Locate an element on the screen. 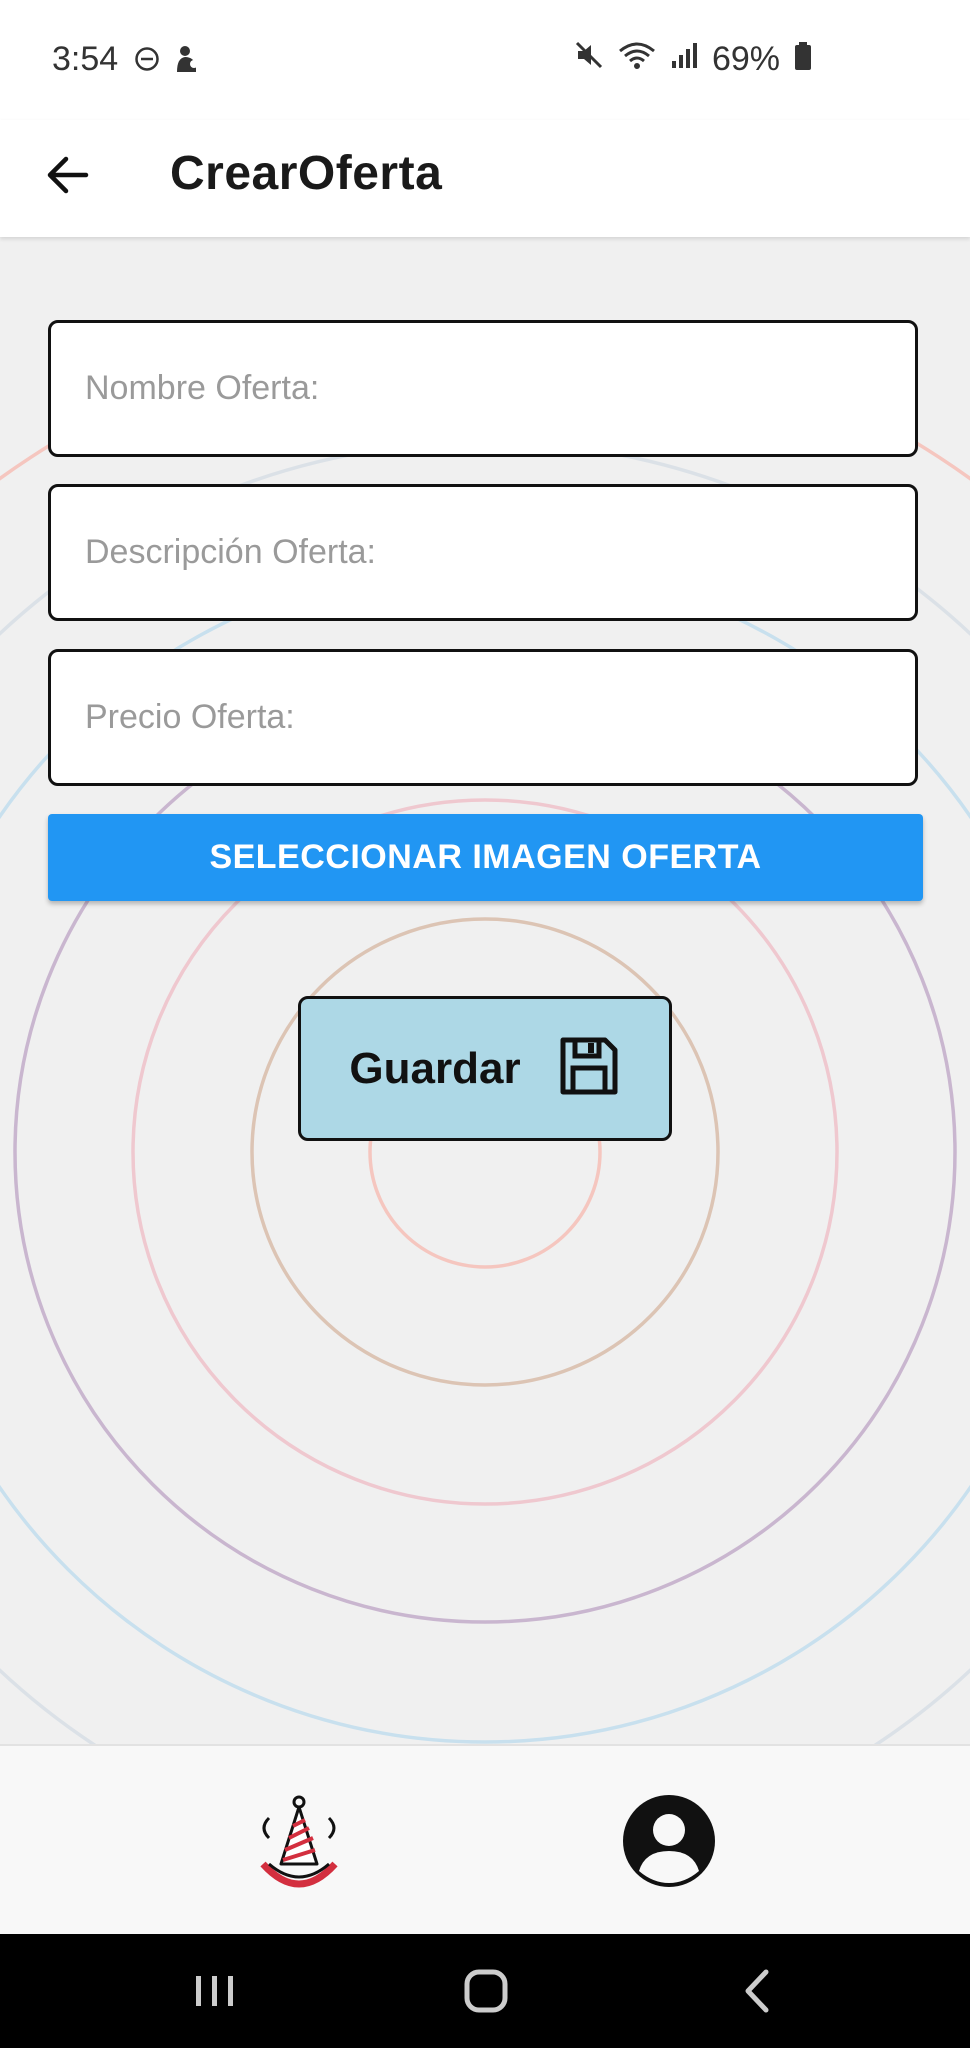 This screenshot has width=970, height=2048. save-button: Guardar is located at coordinates (485, 1068).